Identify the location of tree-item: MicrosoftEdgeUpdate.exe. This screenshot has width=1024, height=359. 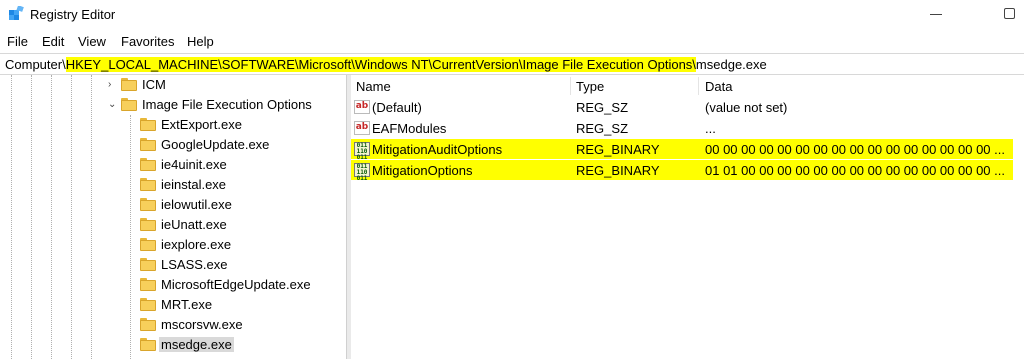
(173, 285).